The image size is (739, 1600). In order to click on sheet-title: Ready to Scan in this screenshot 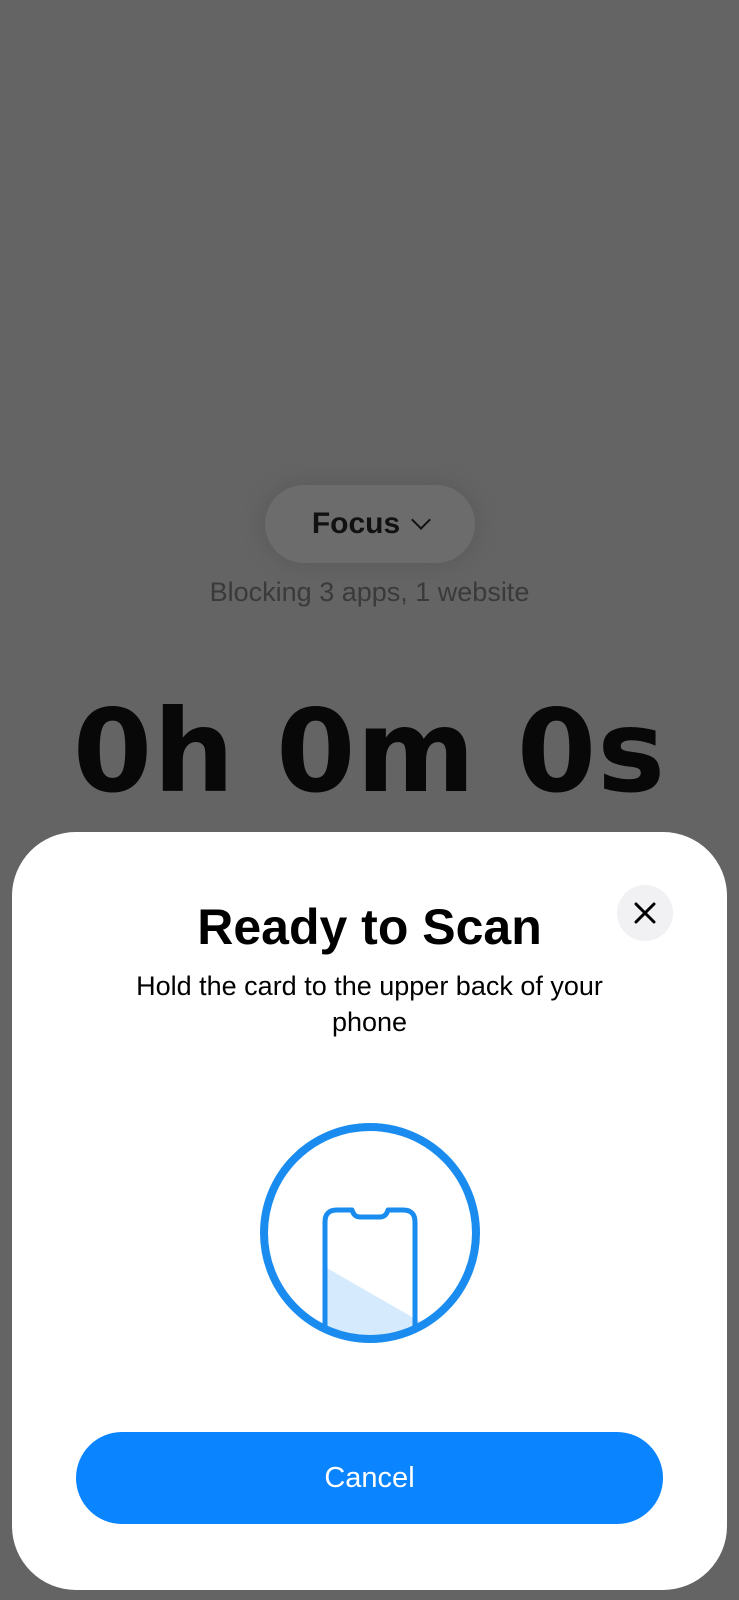, I will do `click(369, 927)`.